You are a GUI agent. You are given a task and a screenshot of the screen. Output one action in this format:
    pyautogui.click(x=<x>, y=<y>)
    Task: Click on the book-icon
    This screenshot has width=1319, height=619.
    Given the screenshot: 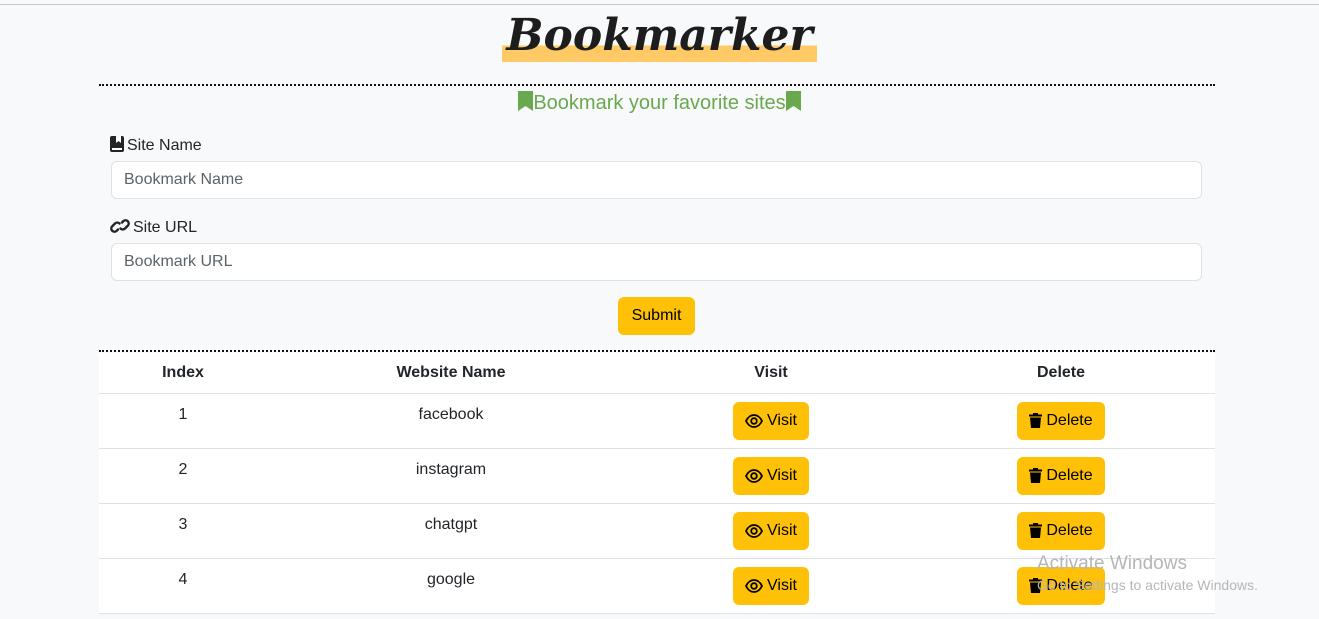 What is the action you would take?
    pyautogui.click(x=118, y=145)
    